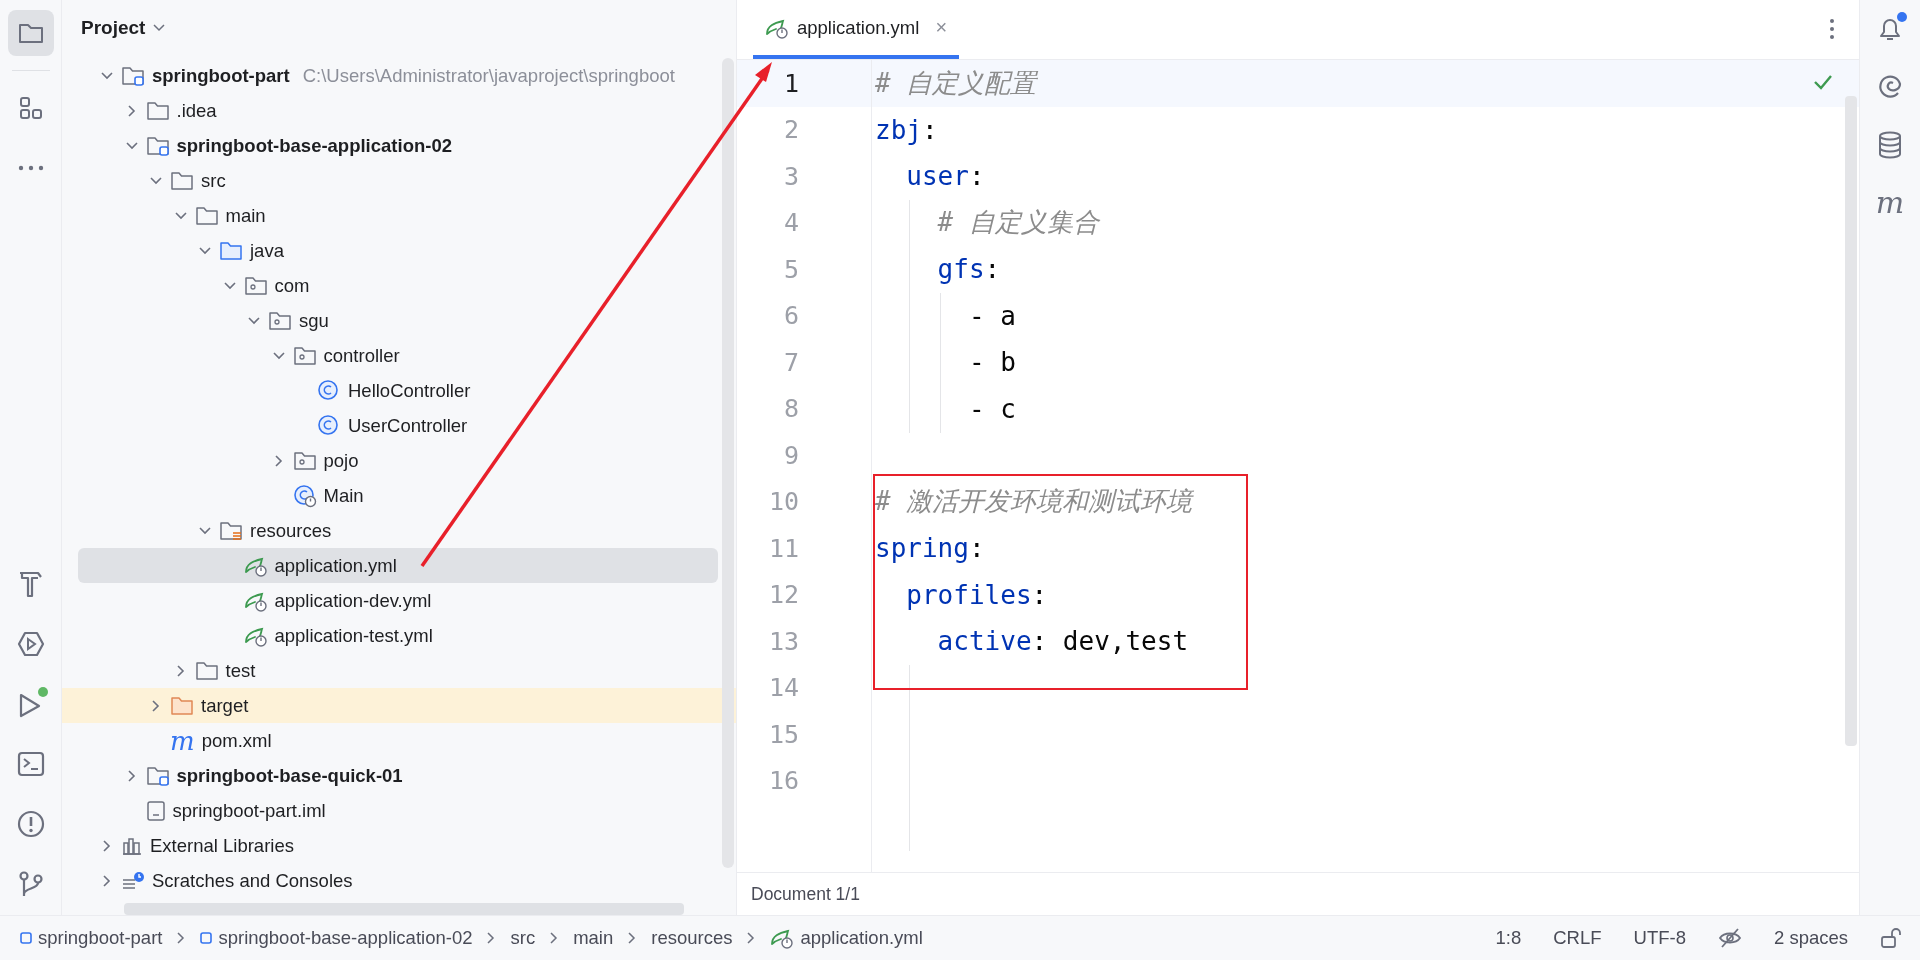 The image size is (1920, 960). What do you see at coordinates (968, 269) in the screenshot?
I see `code-line: gfs:` at bounding box center [968, 269].